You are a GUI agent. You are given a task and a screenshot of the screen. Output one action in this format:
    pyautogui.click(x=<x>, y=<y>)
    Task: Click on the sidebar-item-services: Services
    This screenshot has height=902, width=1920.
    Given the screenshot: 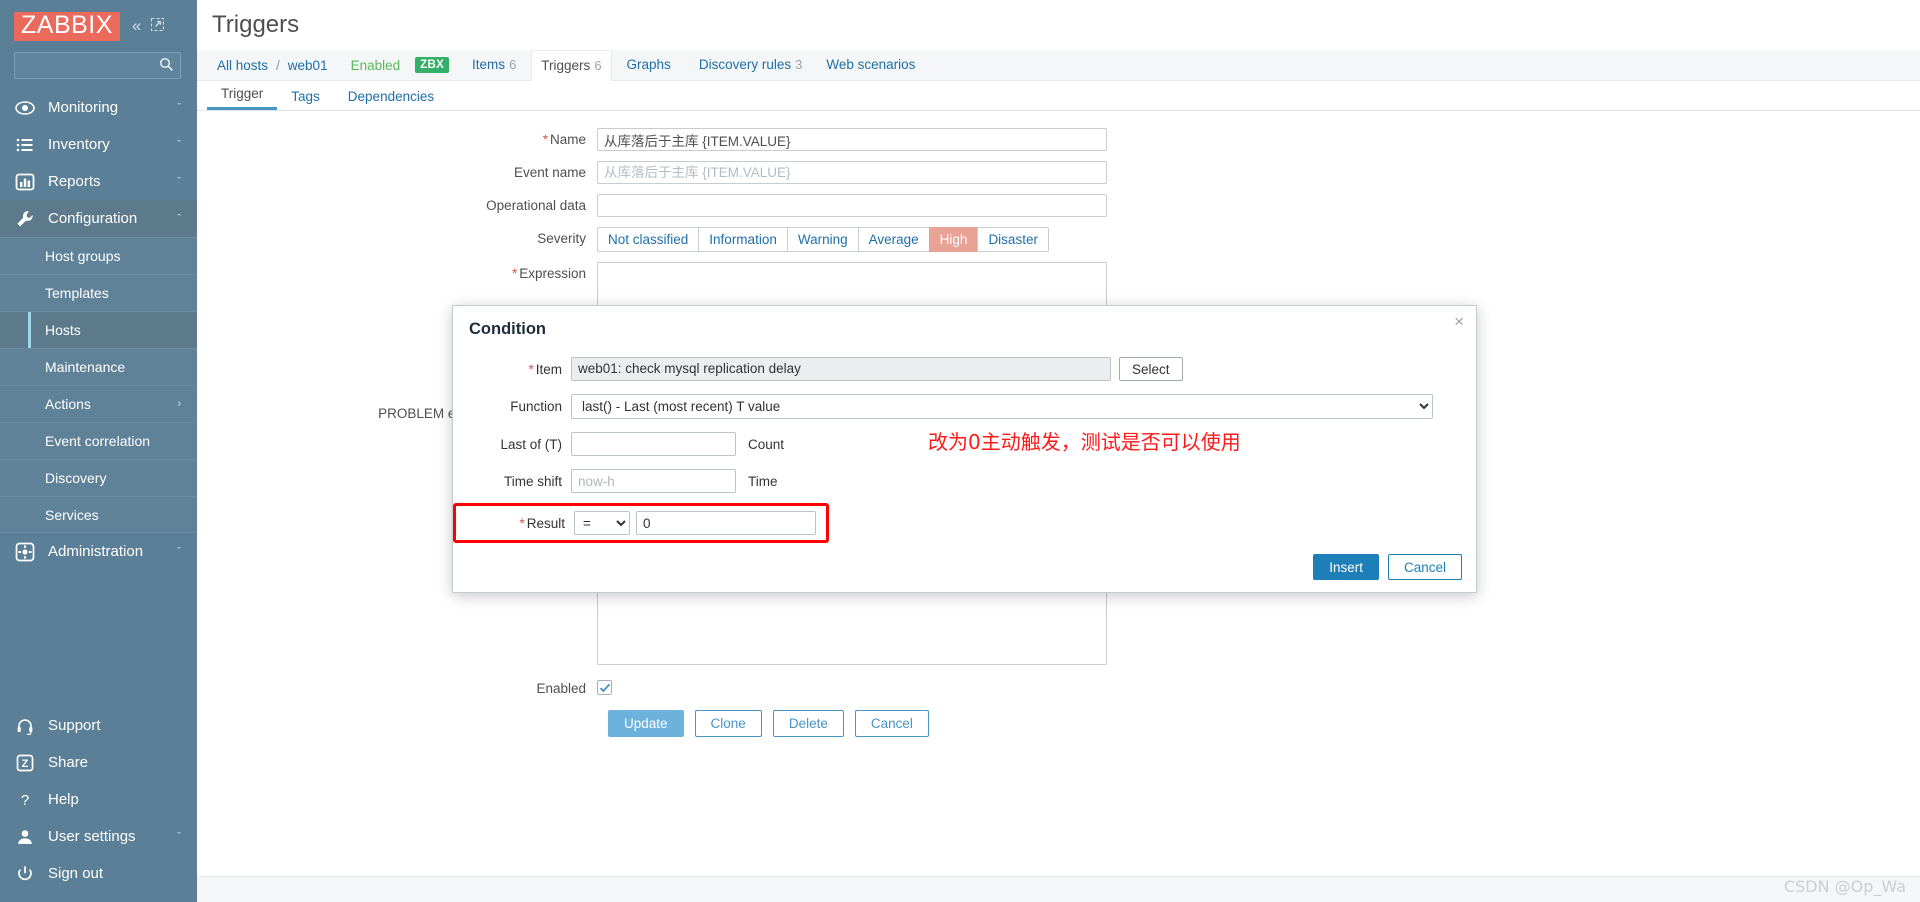 What is the action you would take?
    pyautogui.click(x=98, y=514)
    